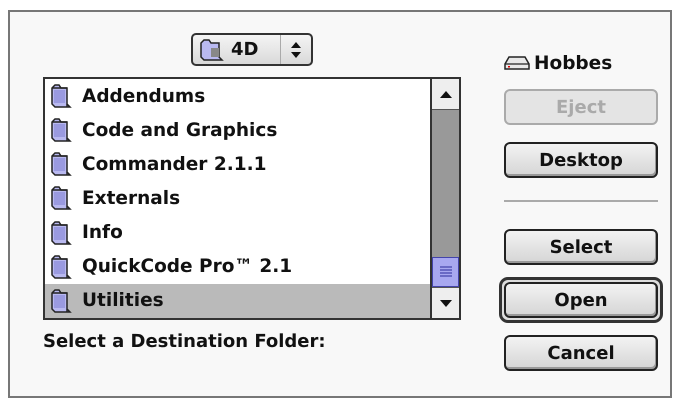  I want to click on hard-drive-icon, so click(517, 63).